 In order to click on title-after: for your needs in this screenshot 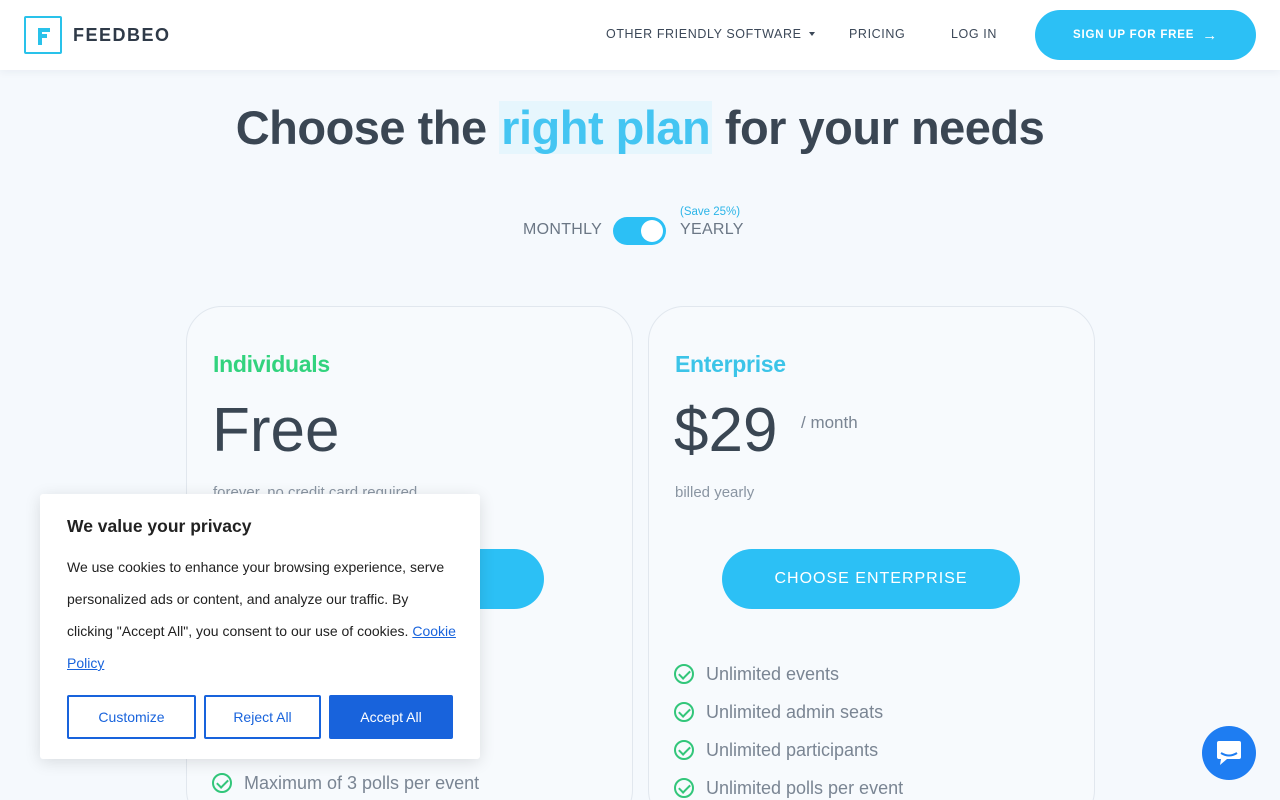, I will do `click(878, 127)`.